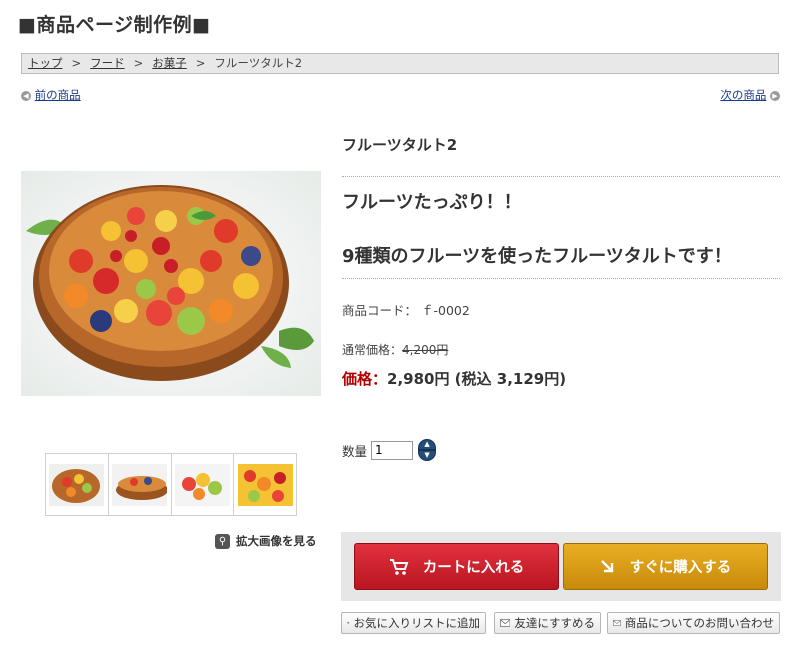 The width and height of the screenshot is (800, 662). I want to click on prev-product-nav: ◀ 前の商品, so click(51, 95).